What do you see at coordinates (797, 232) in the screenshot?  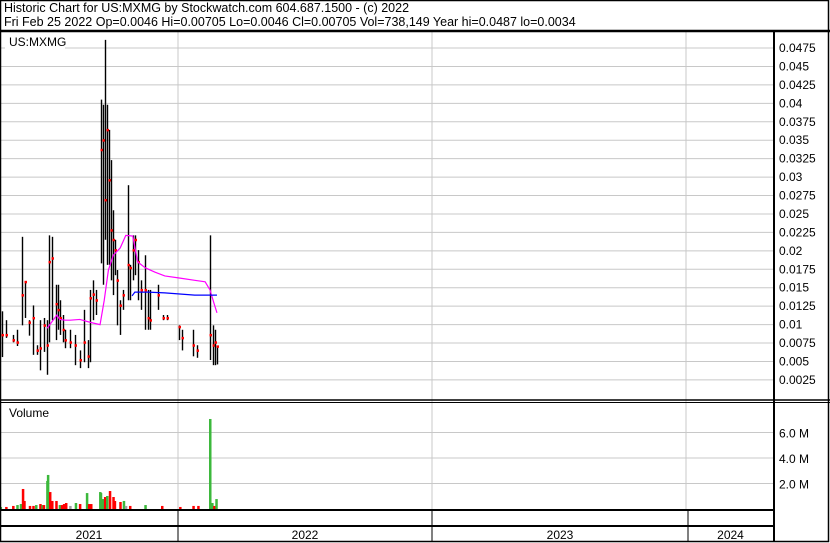 I see `price-tick-label: 0.0225` at bounding box center [797, 232].